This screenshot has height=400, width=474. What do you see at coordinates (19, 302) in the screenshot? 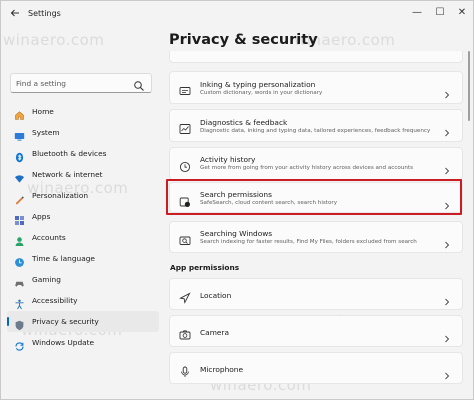
I see `accessibility-icon` at bounding box center [19, 302].